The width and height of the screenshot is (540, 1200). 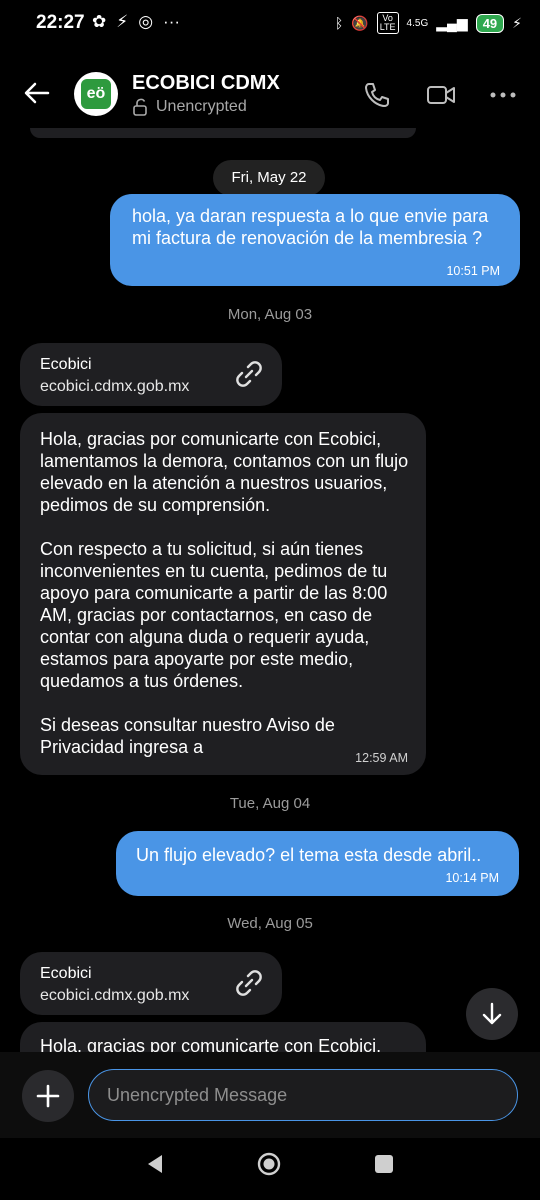 I want to click on ecobici-logo: eö, so click(x=96, y=94).